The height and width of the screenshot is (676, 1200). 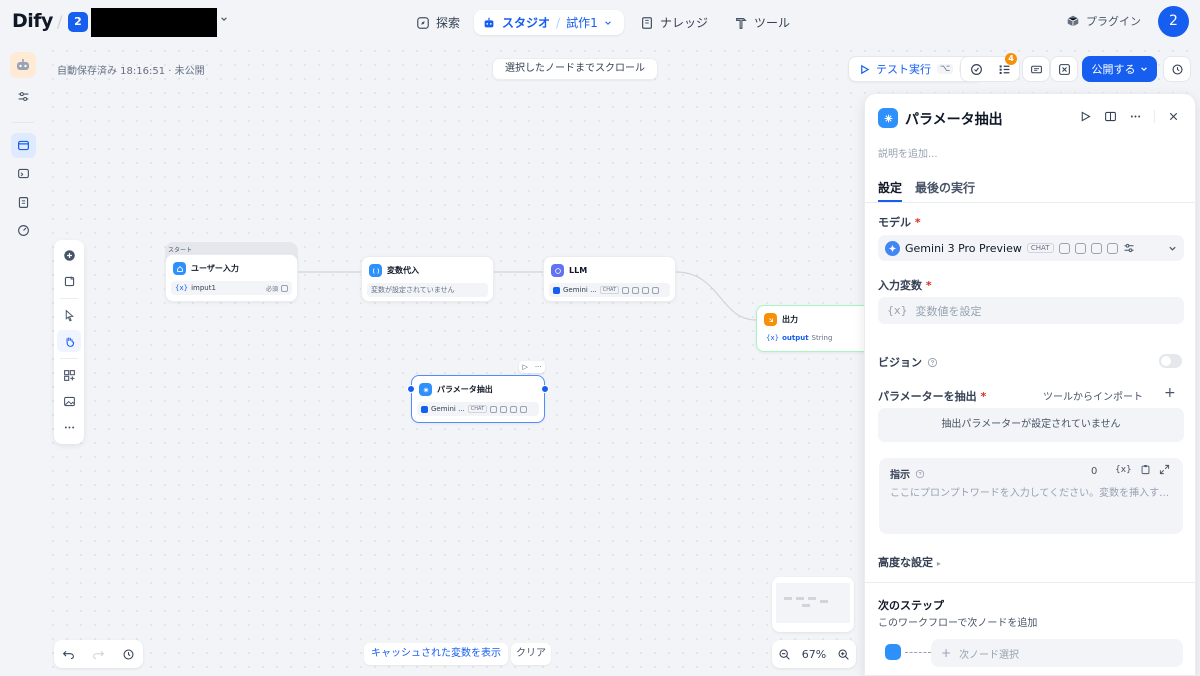 What do you see at coordinates (1173, 21) in the screenshot?
I see `avatar: 2` at bounding box center [1173, 21].